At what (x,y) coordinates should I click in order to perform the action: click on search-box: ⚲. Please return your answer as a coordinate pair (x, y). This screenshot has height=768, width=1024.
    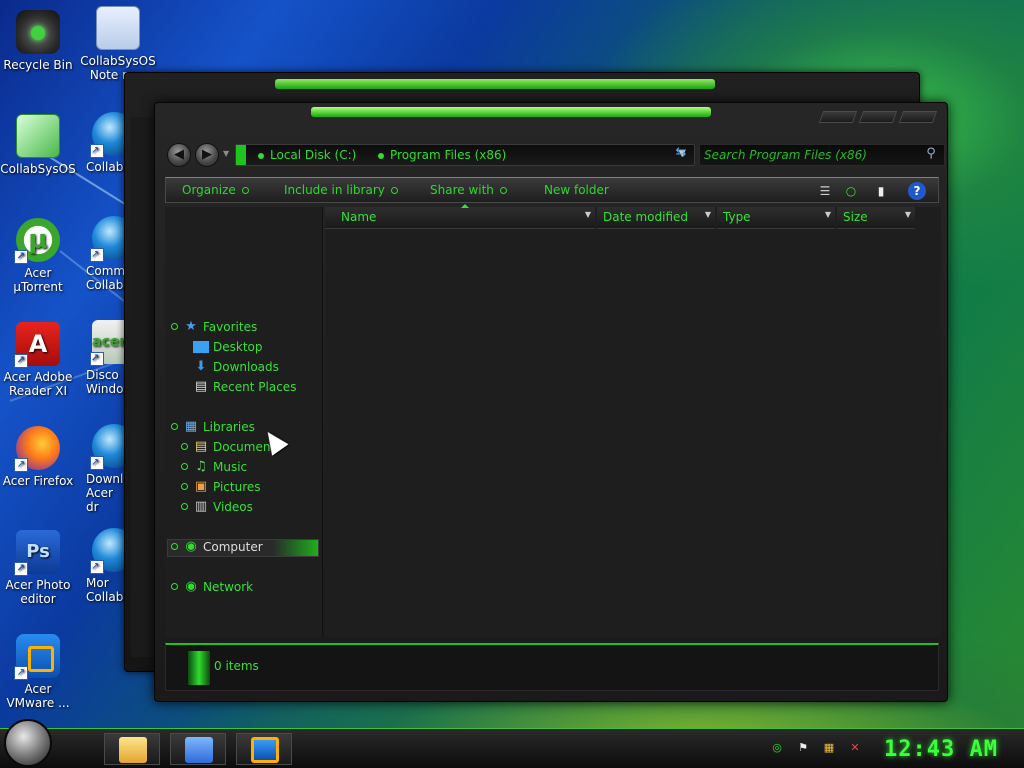
    Looking at the image, I should click on (822, 155).